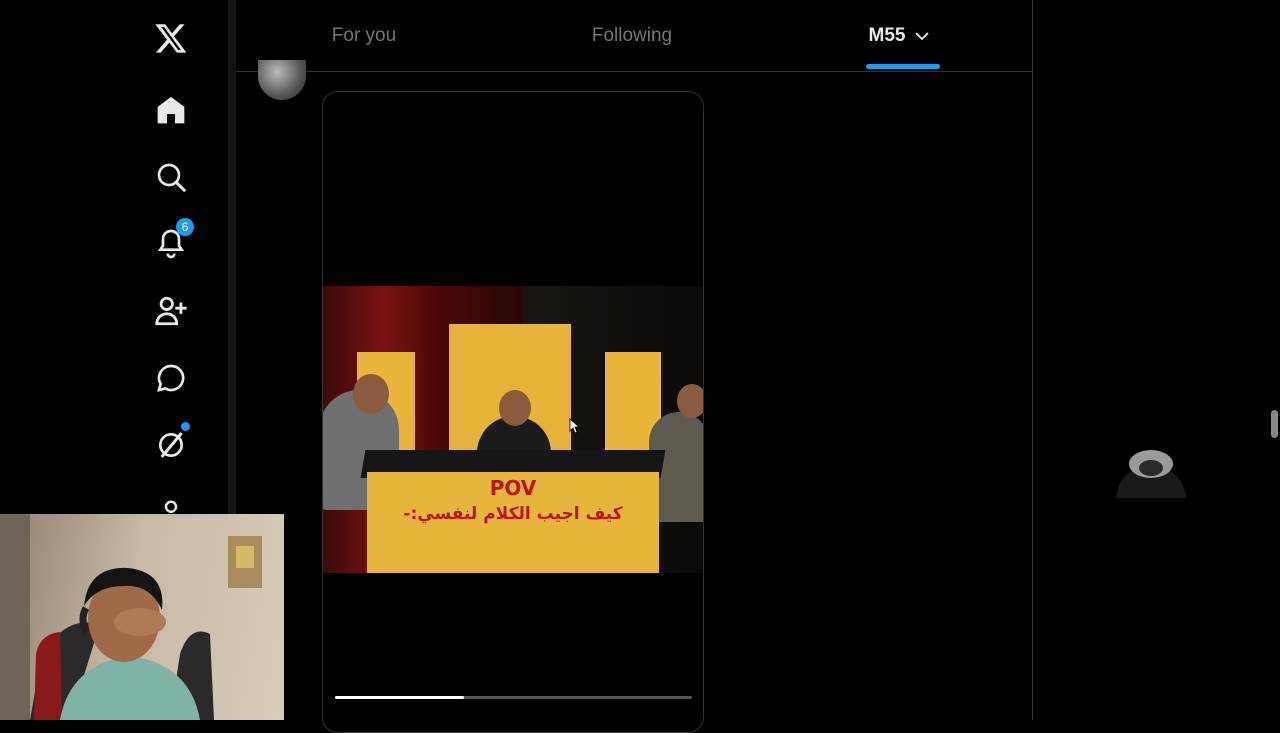  I want to click on notification-count-badge: 6, so click(185, 227).